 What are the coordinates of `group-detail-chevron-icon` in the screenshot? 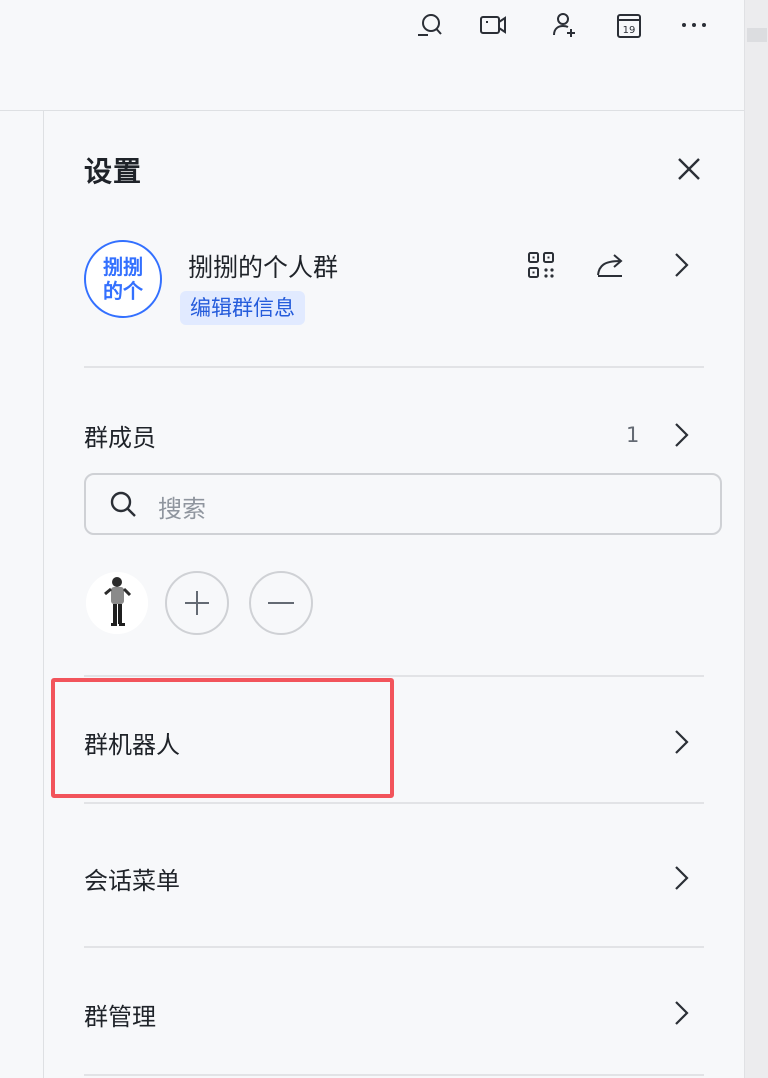 It's located at (681, 265).